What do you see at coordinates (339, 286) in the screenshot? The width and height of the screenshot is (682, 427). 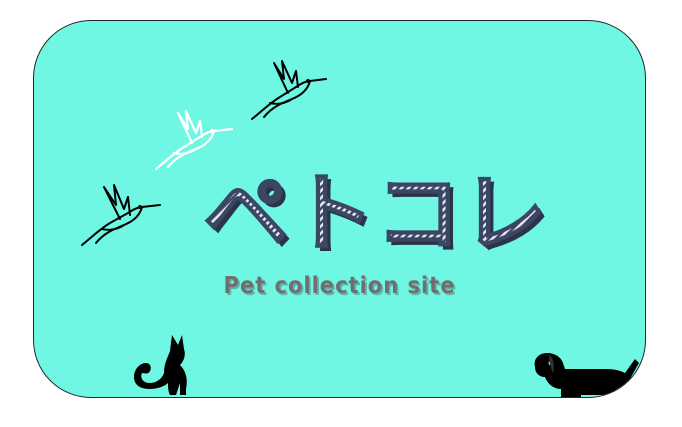 I see `site-subtitle: Pet collection site` at bounding box center [339, 286].